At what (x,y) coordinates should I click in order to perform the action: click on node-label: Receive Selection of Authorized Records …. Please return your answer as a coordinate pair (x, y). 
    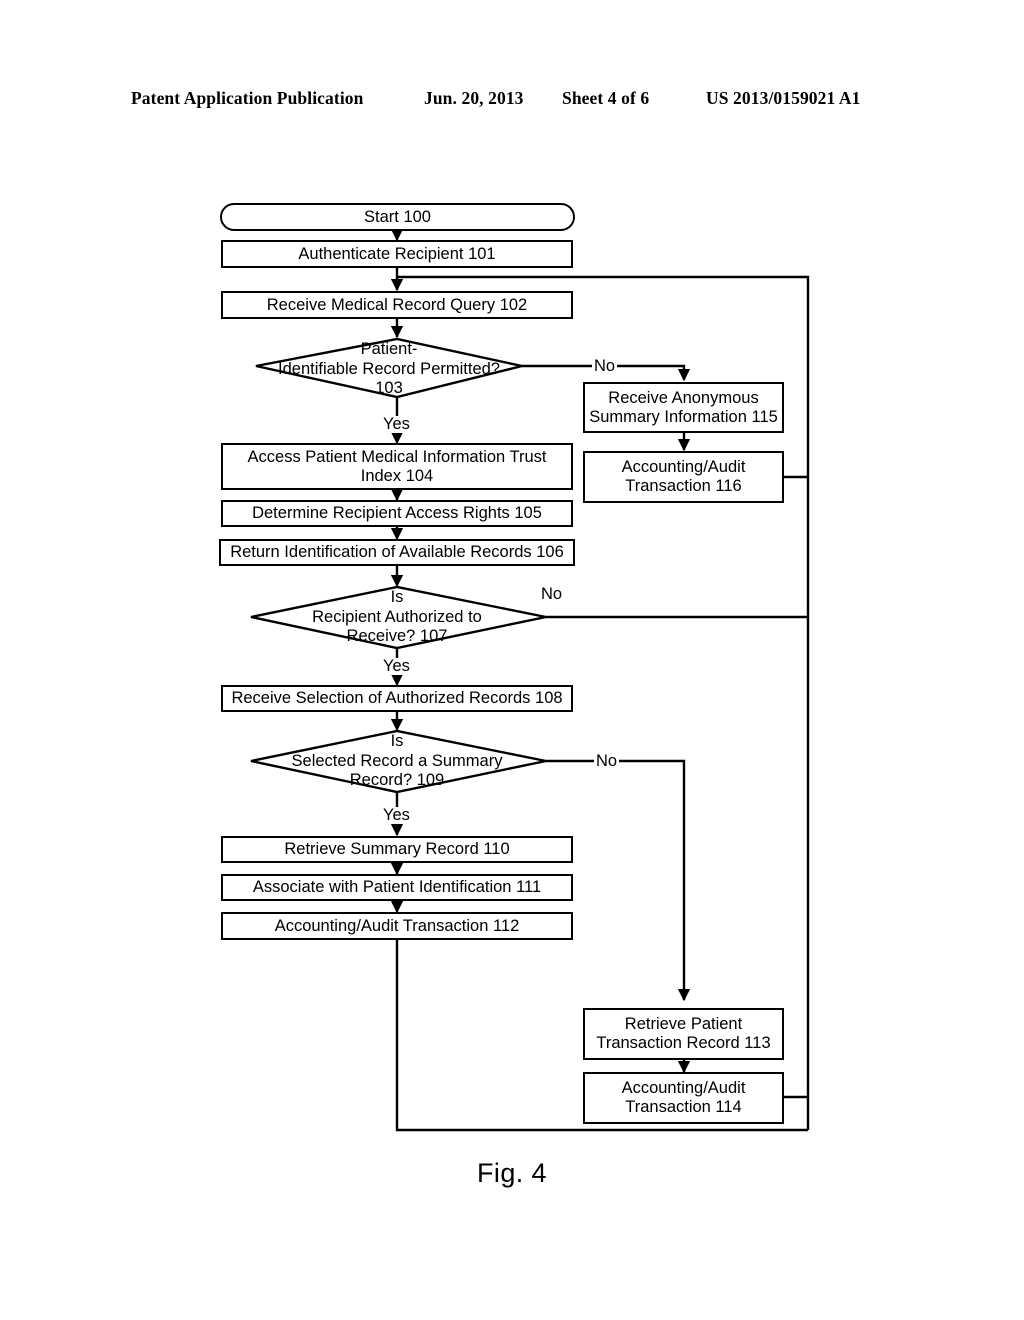
    Looking at the image, I should click on (397, 698).